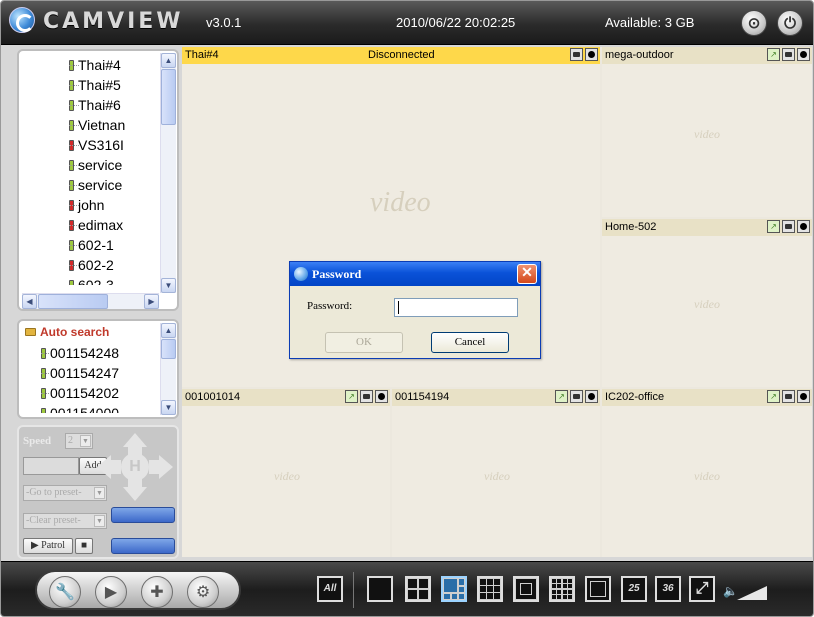  I want to click on camera-tree-item: john, so click(114, 205).